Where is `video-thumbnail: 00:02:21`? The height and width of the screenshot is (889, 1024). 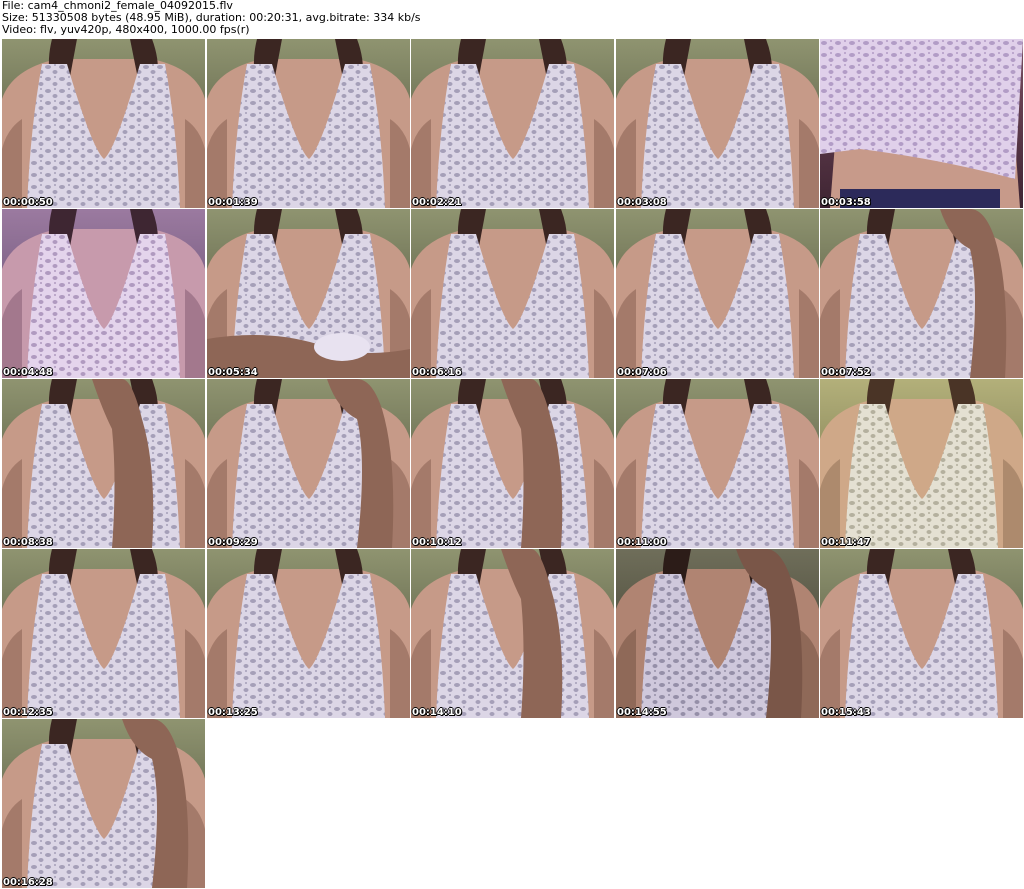 video-thumbnail: 00:02:21 is located at coordinates (512, 123).